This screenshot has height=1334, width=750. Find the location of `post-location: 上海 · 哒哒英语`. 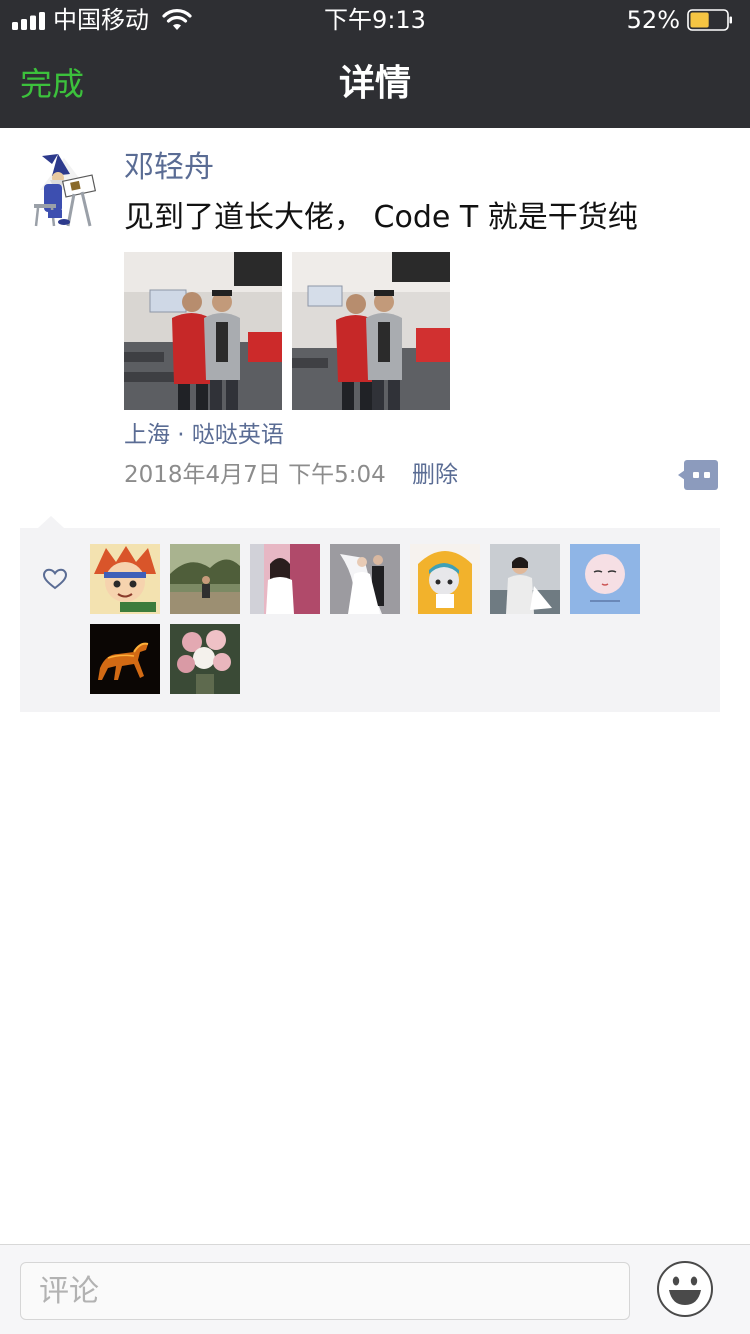

post-location: 上海 · 哒哒英语 is located at coordinates (204, 435).